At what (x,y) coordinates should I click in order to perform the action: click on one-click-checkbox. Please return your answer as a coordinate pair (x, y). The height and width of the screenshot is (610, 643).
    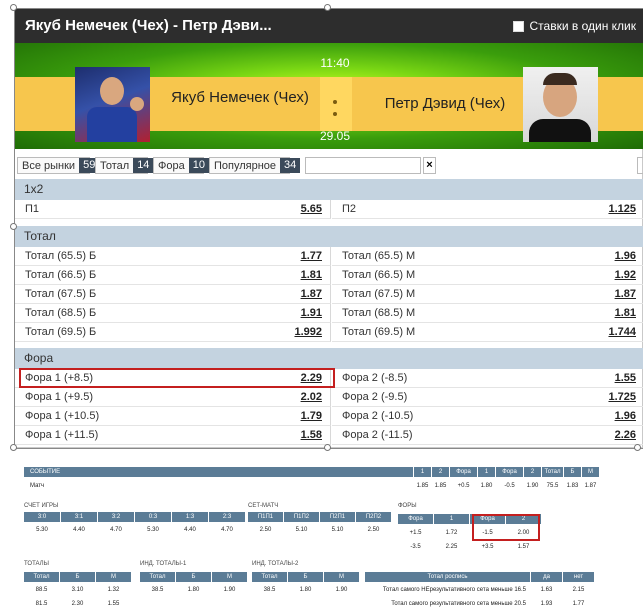
    Looking at the image, I should click on (518, 26).